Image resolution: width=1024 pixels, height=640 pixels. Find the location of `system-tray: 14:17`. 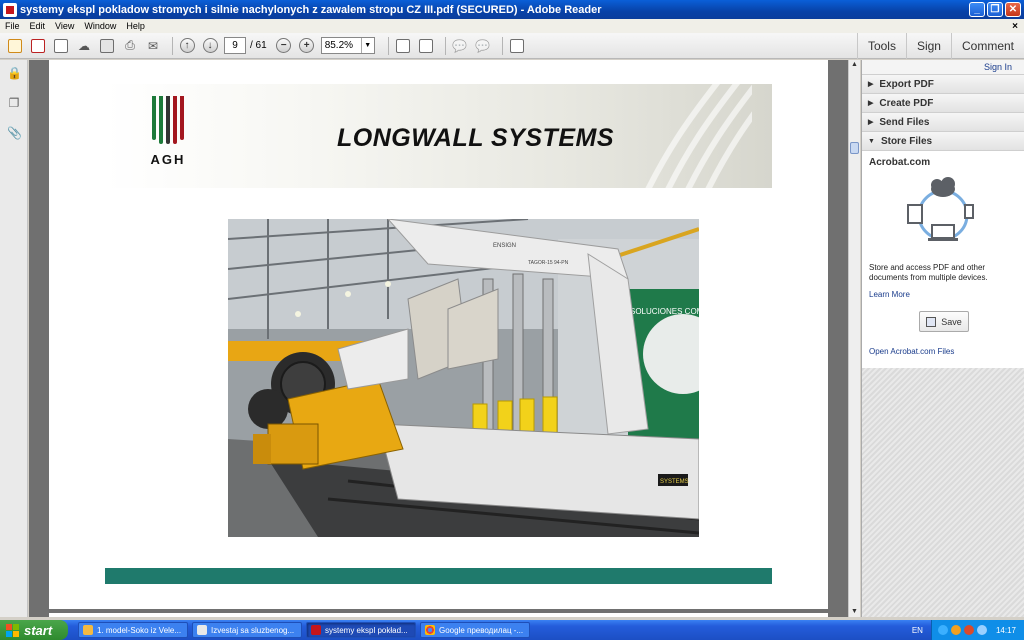

system-tray: 14:17 is located at coordinates (977, 630).